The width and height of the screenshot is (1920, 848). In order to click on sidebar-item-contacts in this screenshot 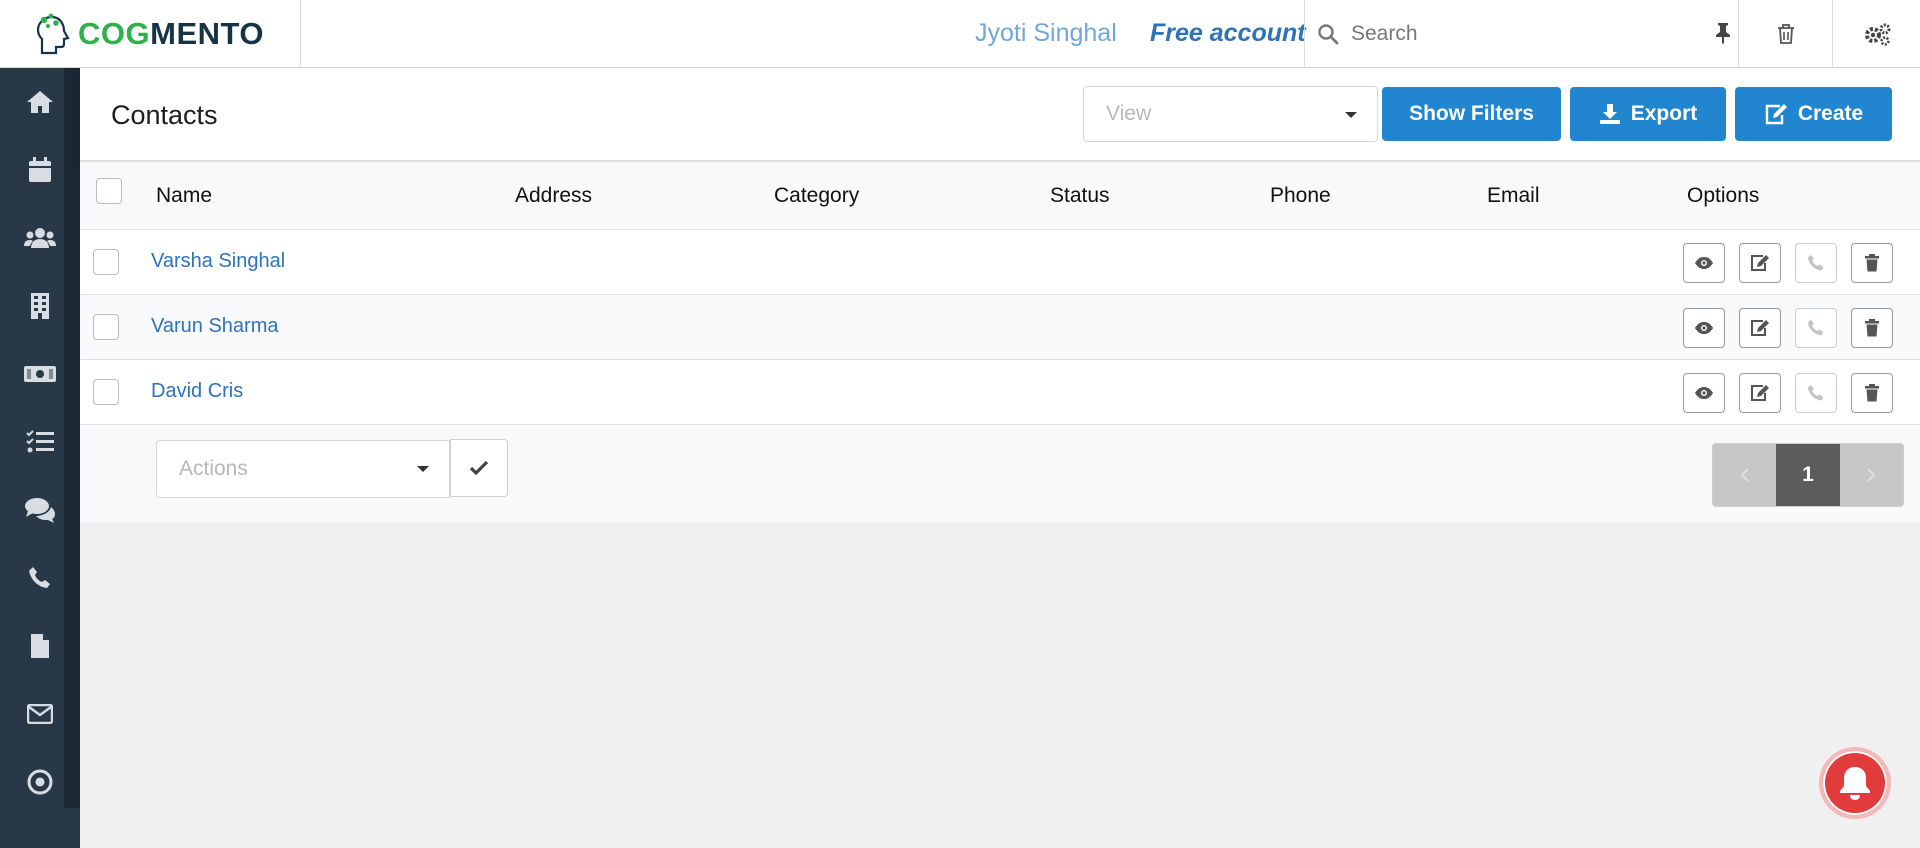, I will do `click(40, 238)`.